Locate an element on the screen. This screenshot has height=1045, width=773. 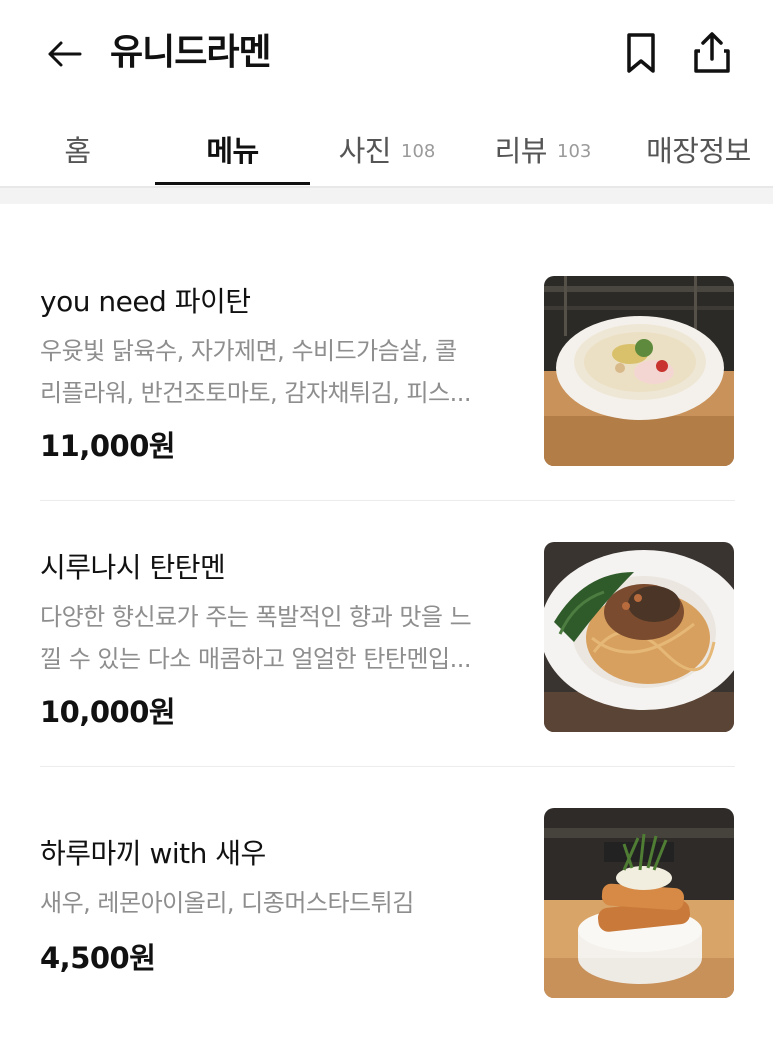
tab-bar: 홈 메뉴 사진 108 리뷰 103 매장정보 is located at coordinates (386, 150).